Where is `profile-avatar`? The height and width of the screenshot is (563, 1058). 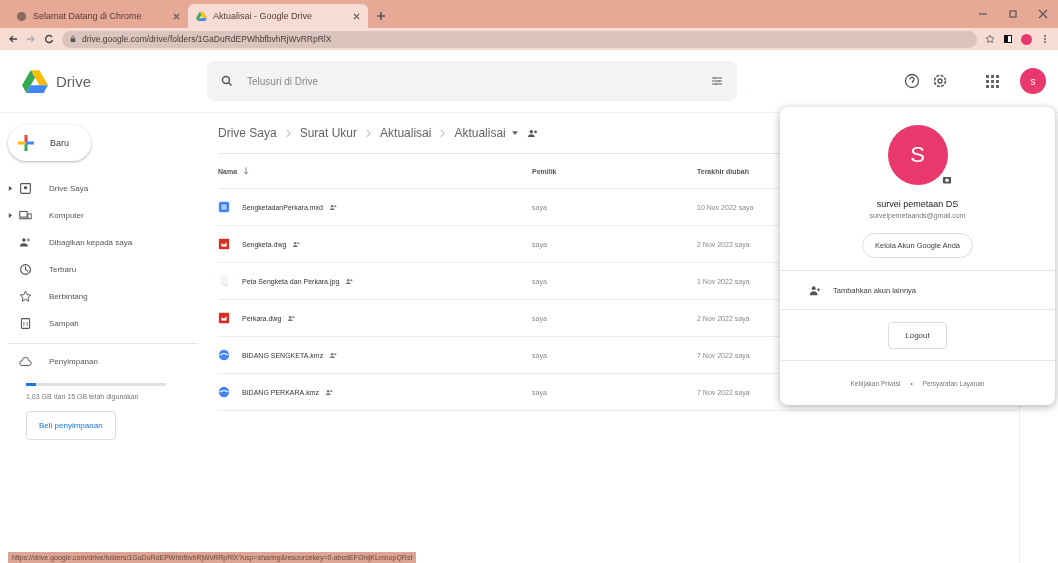
profile-avatar is located at coordinates (1026, 39).